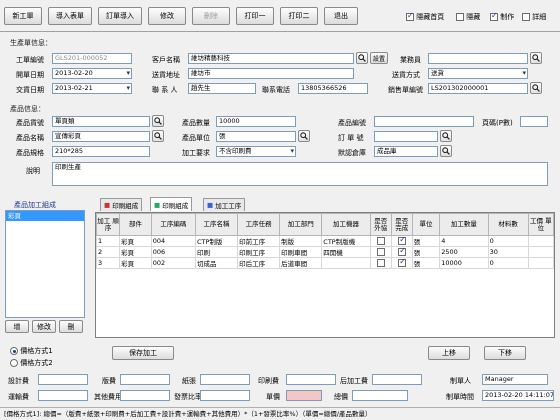  Describe the element at coordinates (271, 73) in the screenshot. I see `customer-addr-field: 維坊市` at that location.